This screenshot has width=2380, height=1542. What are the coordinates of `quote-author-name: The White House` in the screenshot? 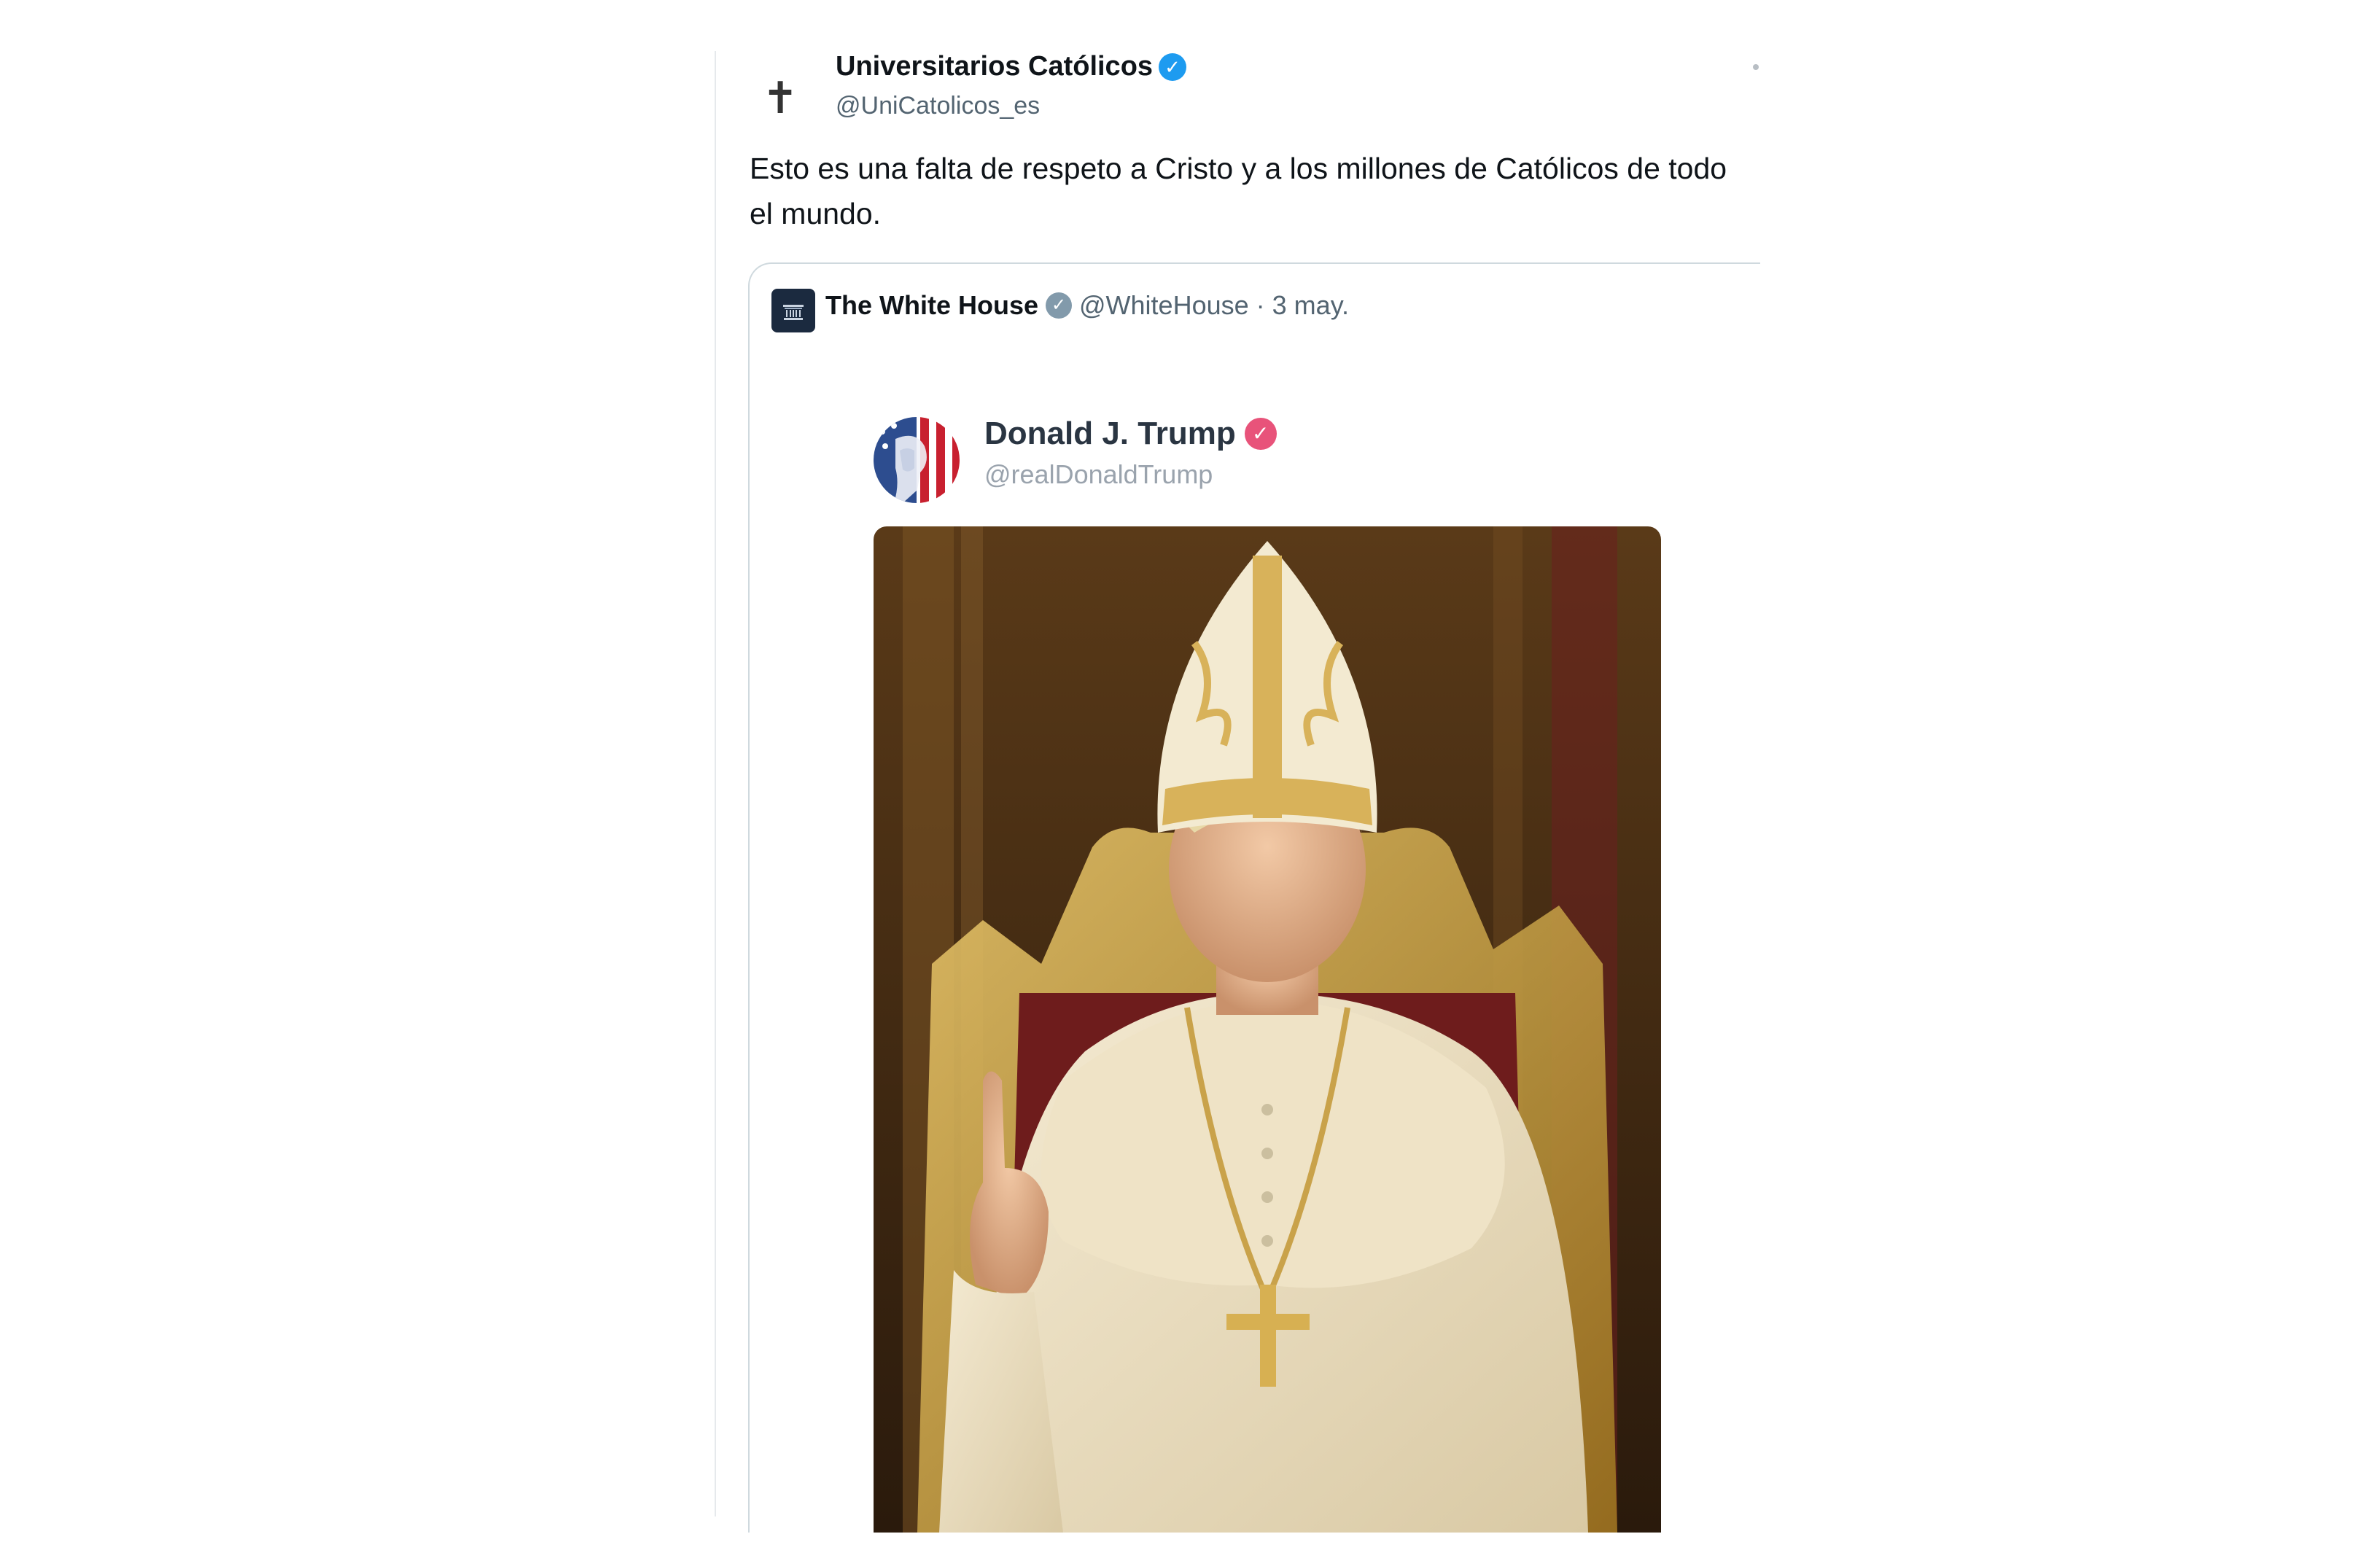 It's located at (931, 306).